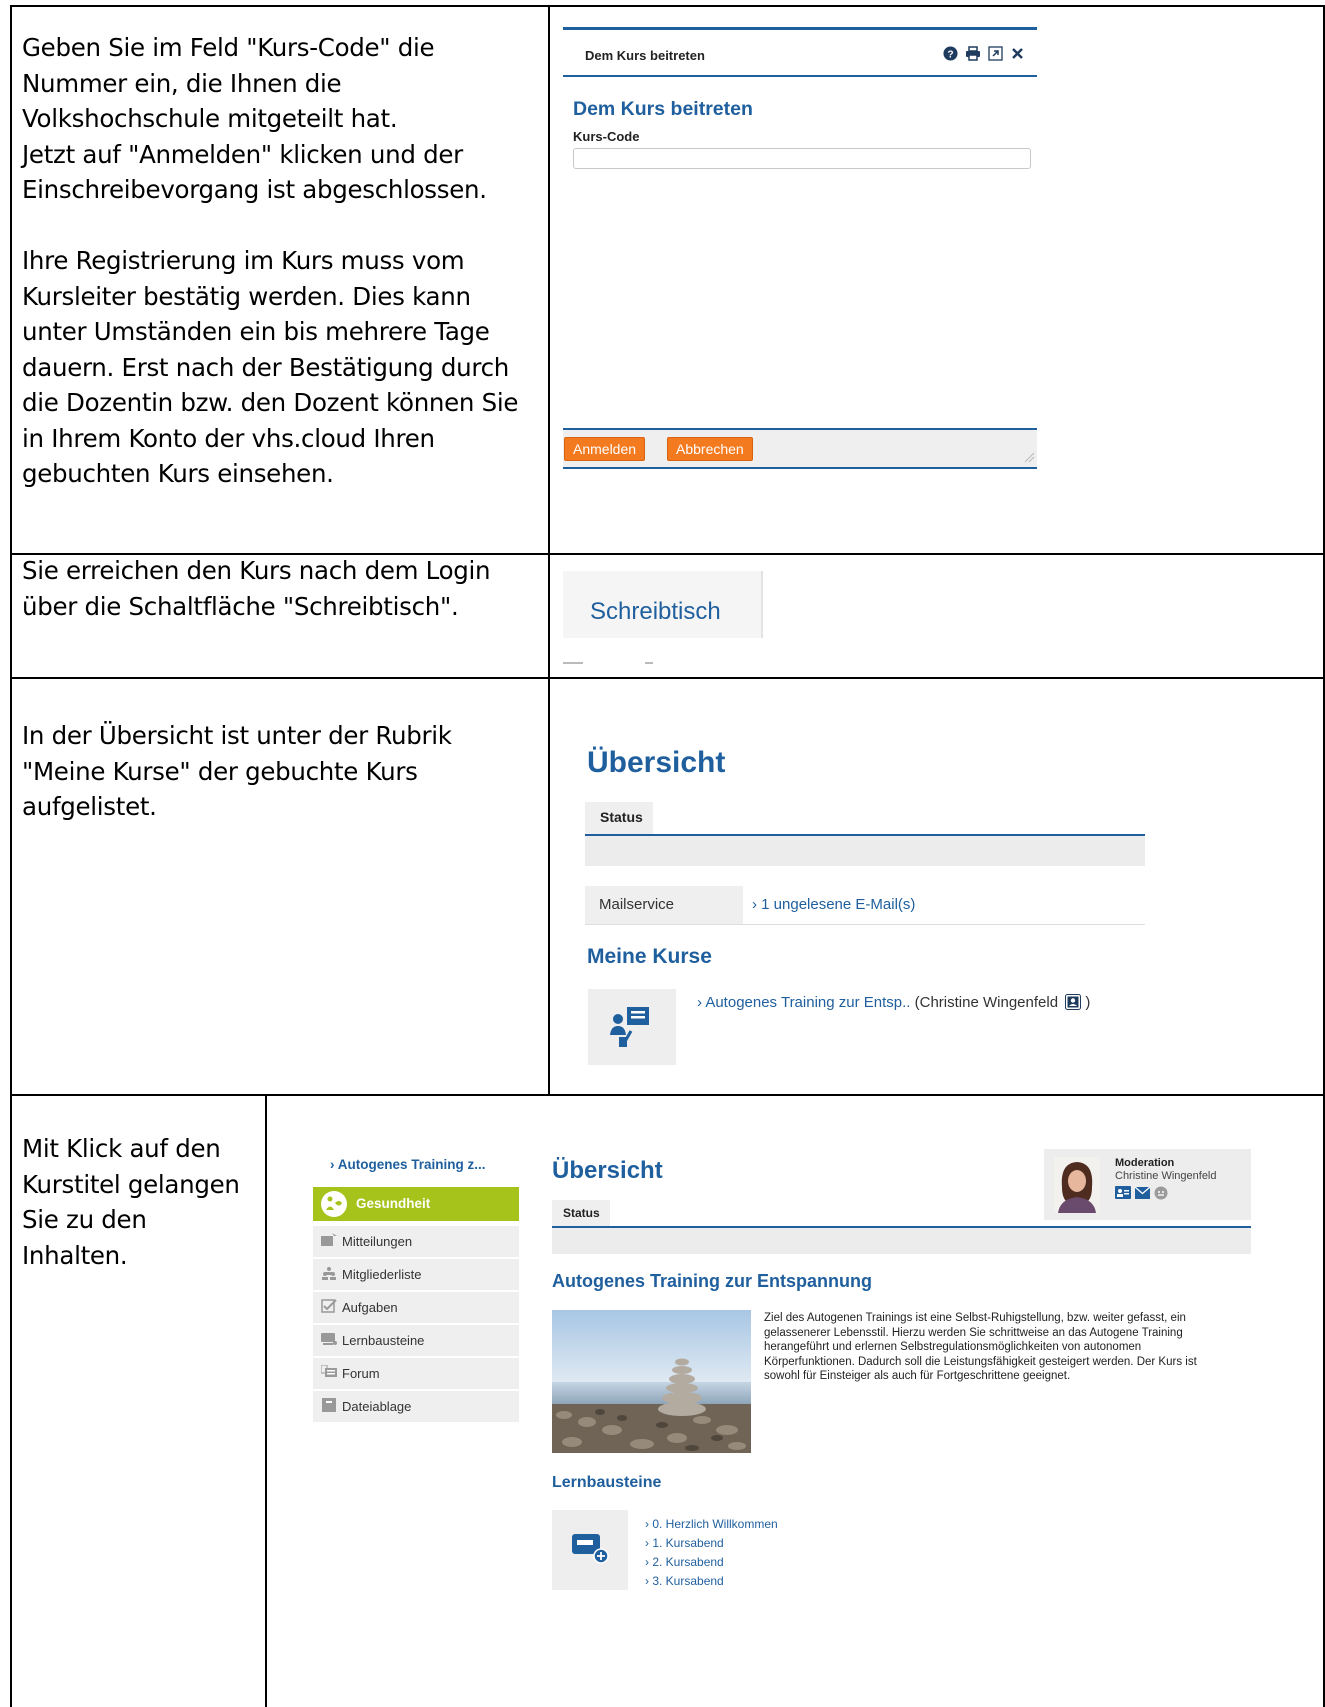  I want to click on resize-handle-icon, so click(1029, 457).